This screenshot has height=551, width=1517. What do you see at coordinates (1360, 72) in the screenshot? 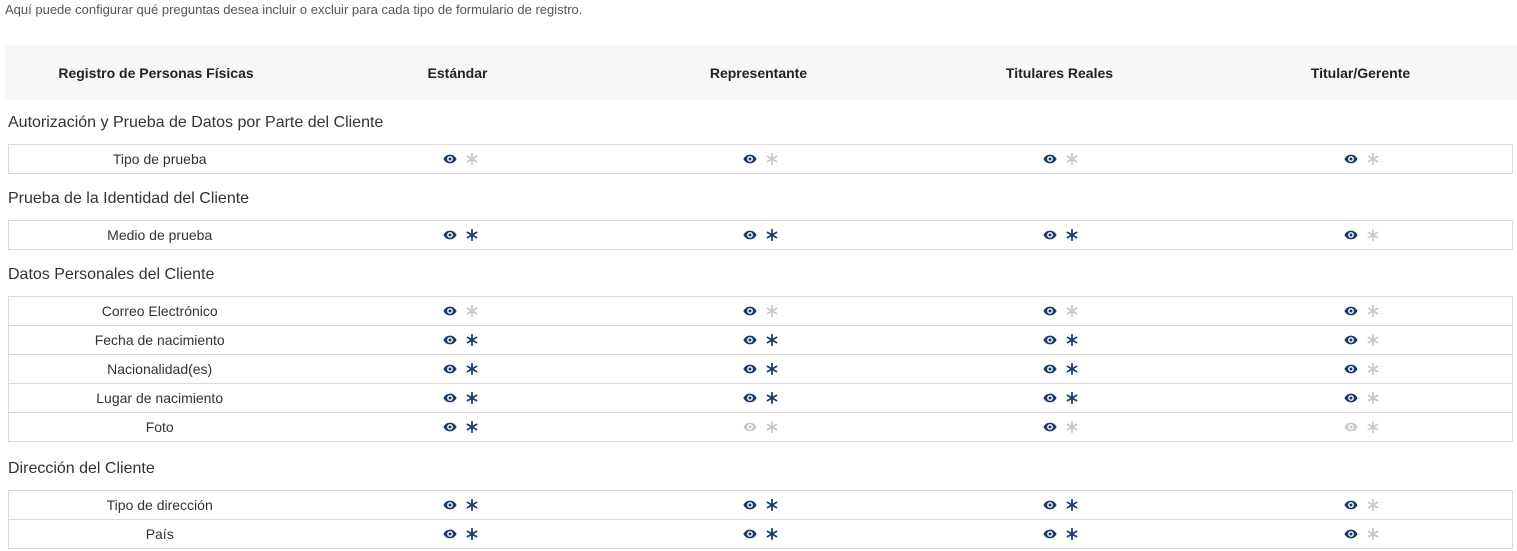
I see `header-col-titular-gerente: Titular/Gerente` at bounding box center [1360, 72].